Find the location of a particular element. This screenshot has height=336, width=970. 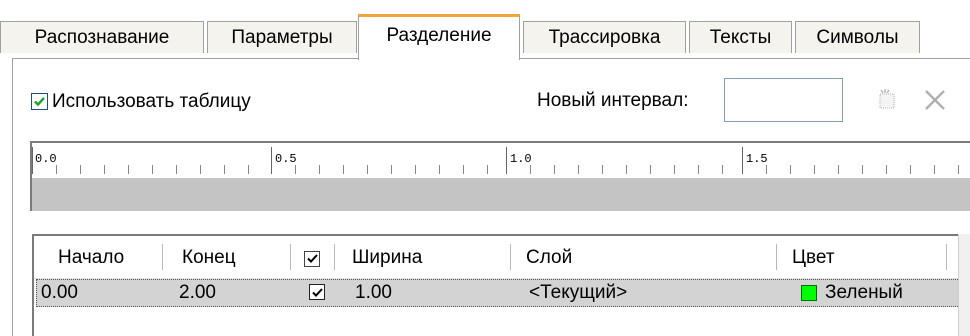

ruler-label: 1.5 is located at coordinates (757, 159).